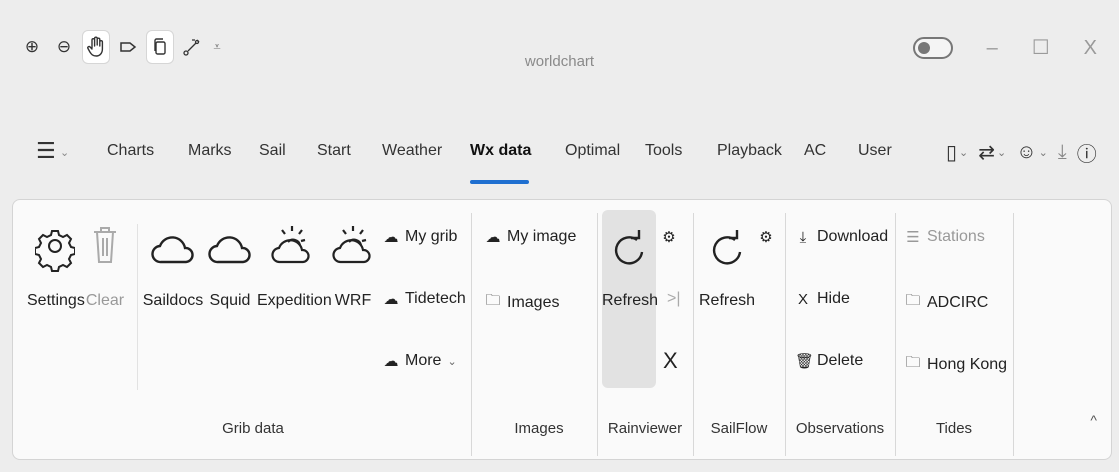  What do you see at coordinates (353, 300) in the screenshot?
I see `wrf-label: WRF` at bounding box center [353, 300].